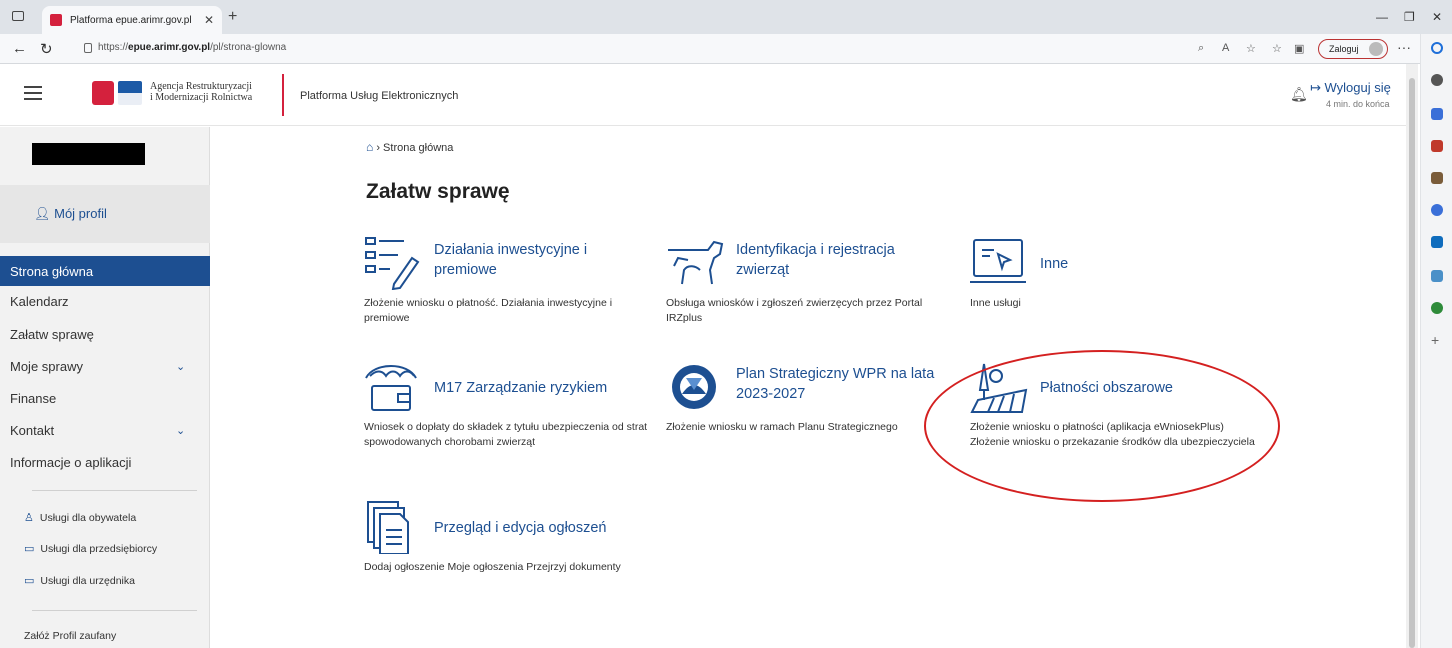 The height and width of the screenshot is (648, 1452). Describe the element at coordinates (539, 260) in the screenshot. I see `card-title: Działania inwestycyjne i premiowe` at that location.